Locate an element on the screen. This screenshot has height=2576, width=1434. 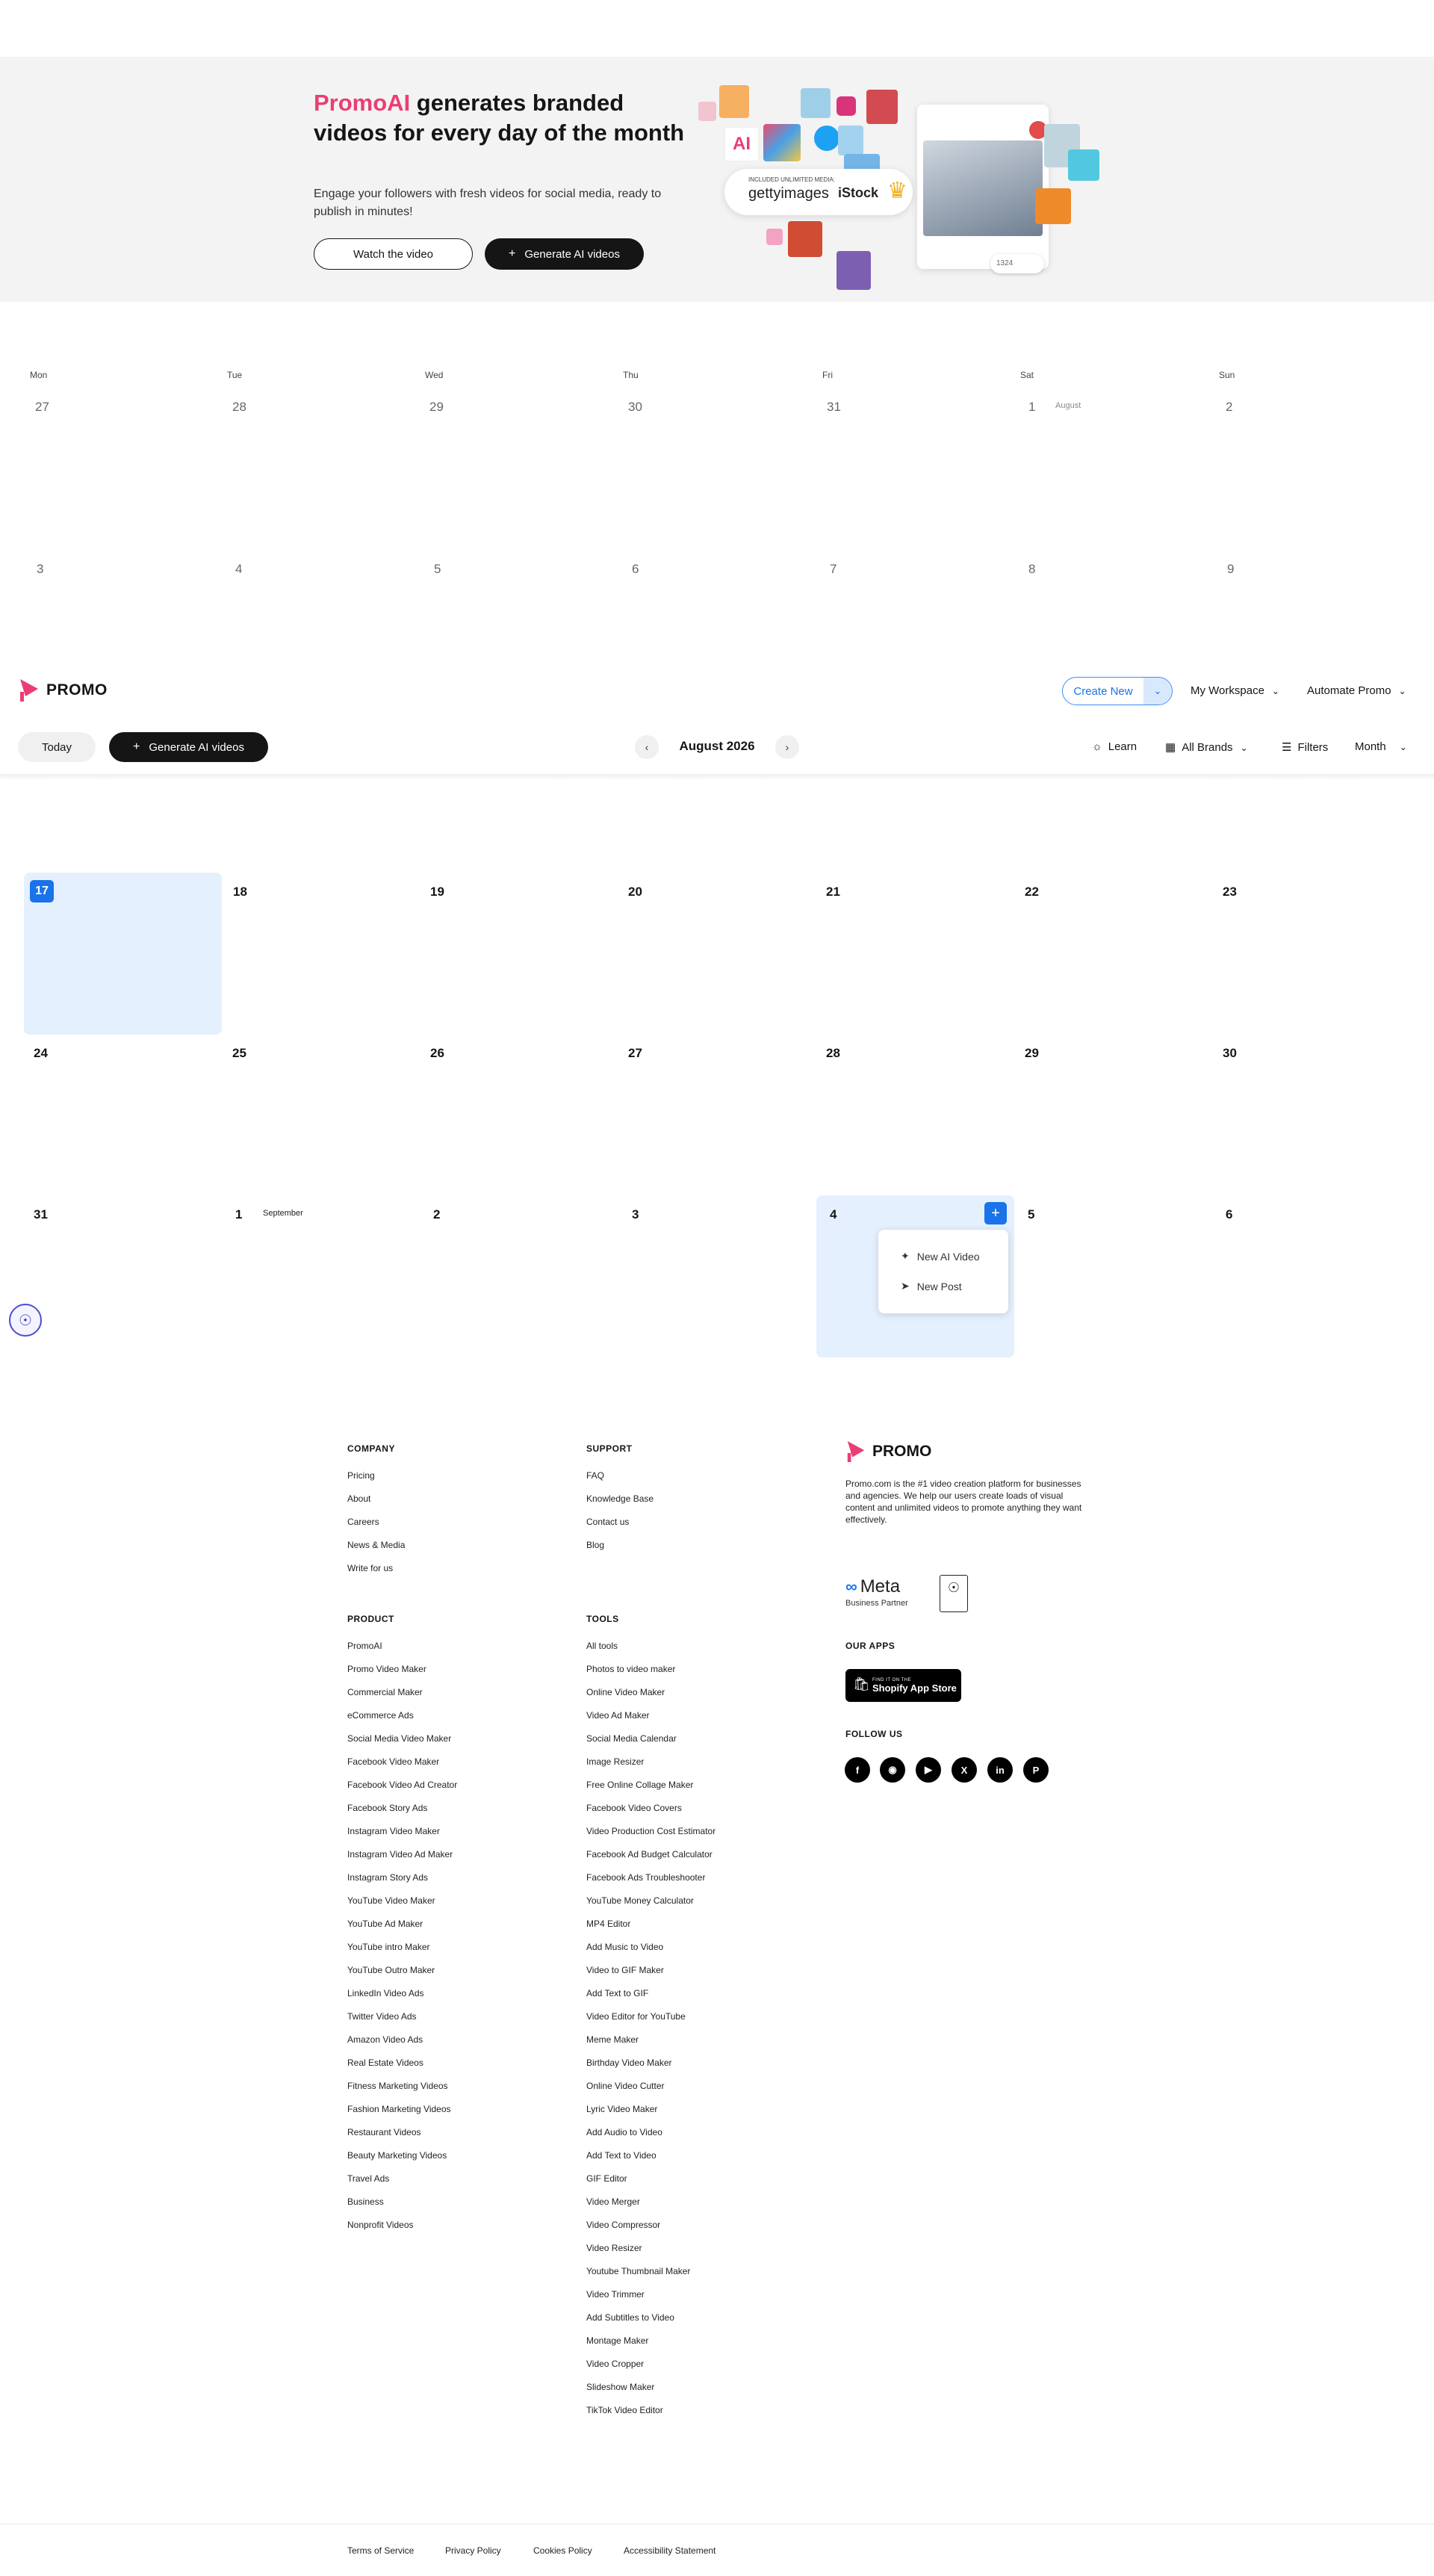
footer-link: Blog is located at coordinates (595, 1545).